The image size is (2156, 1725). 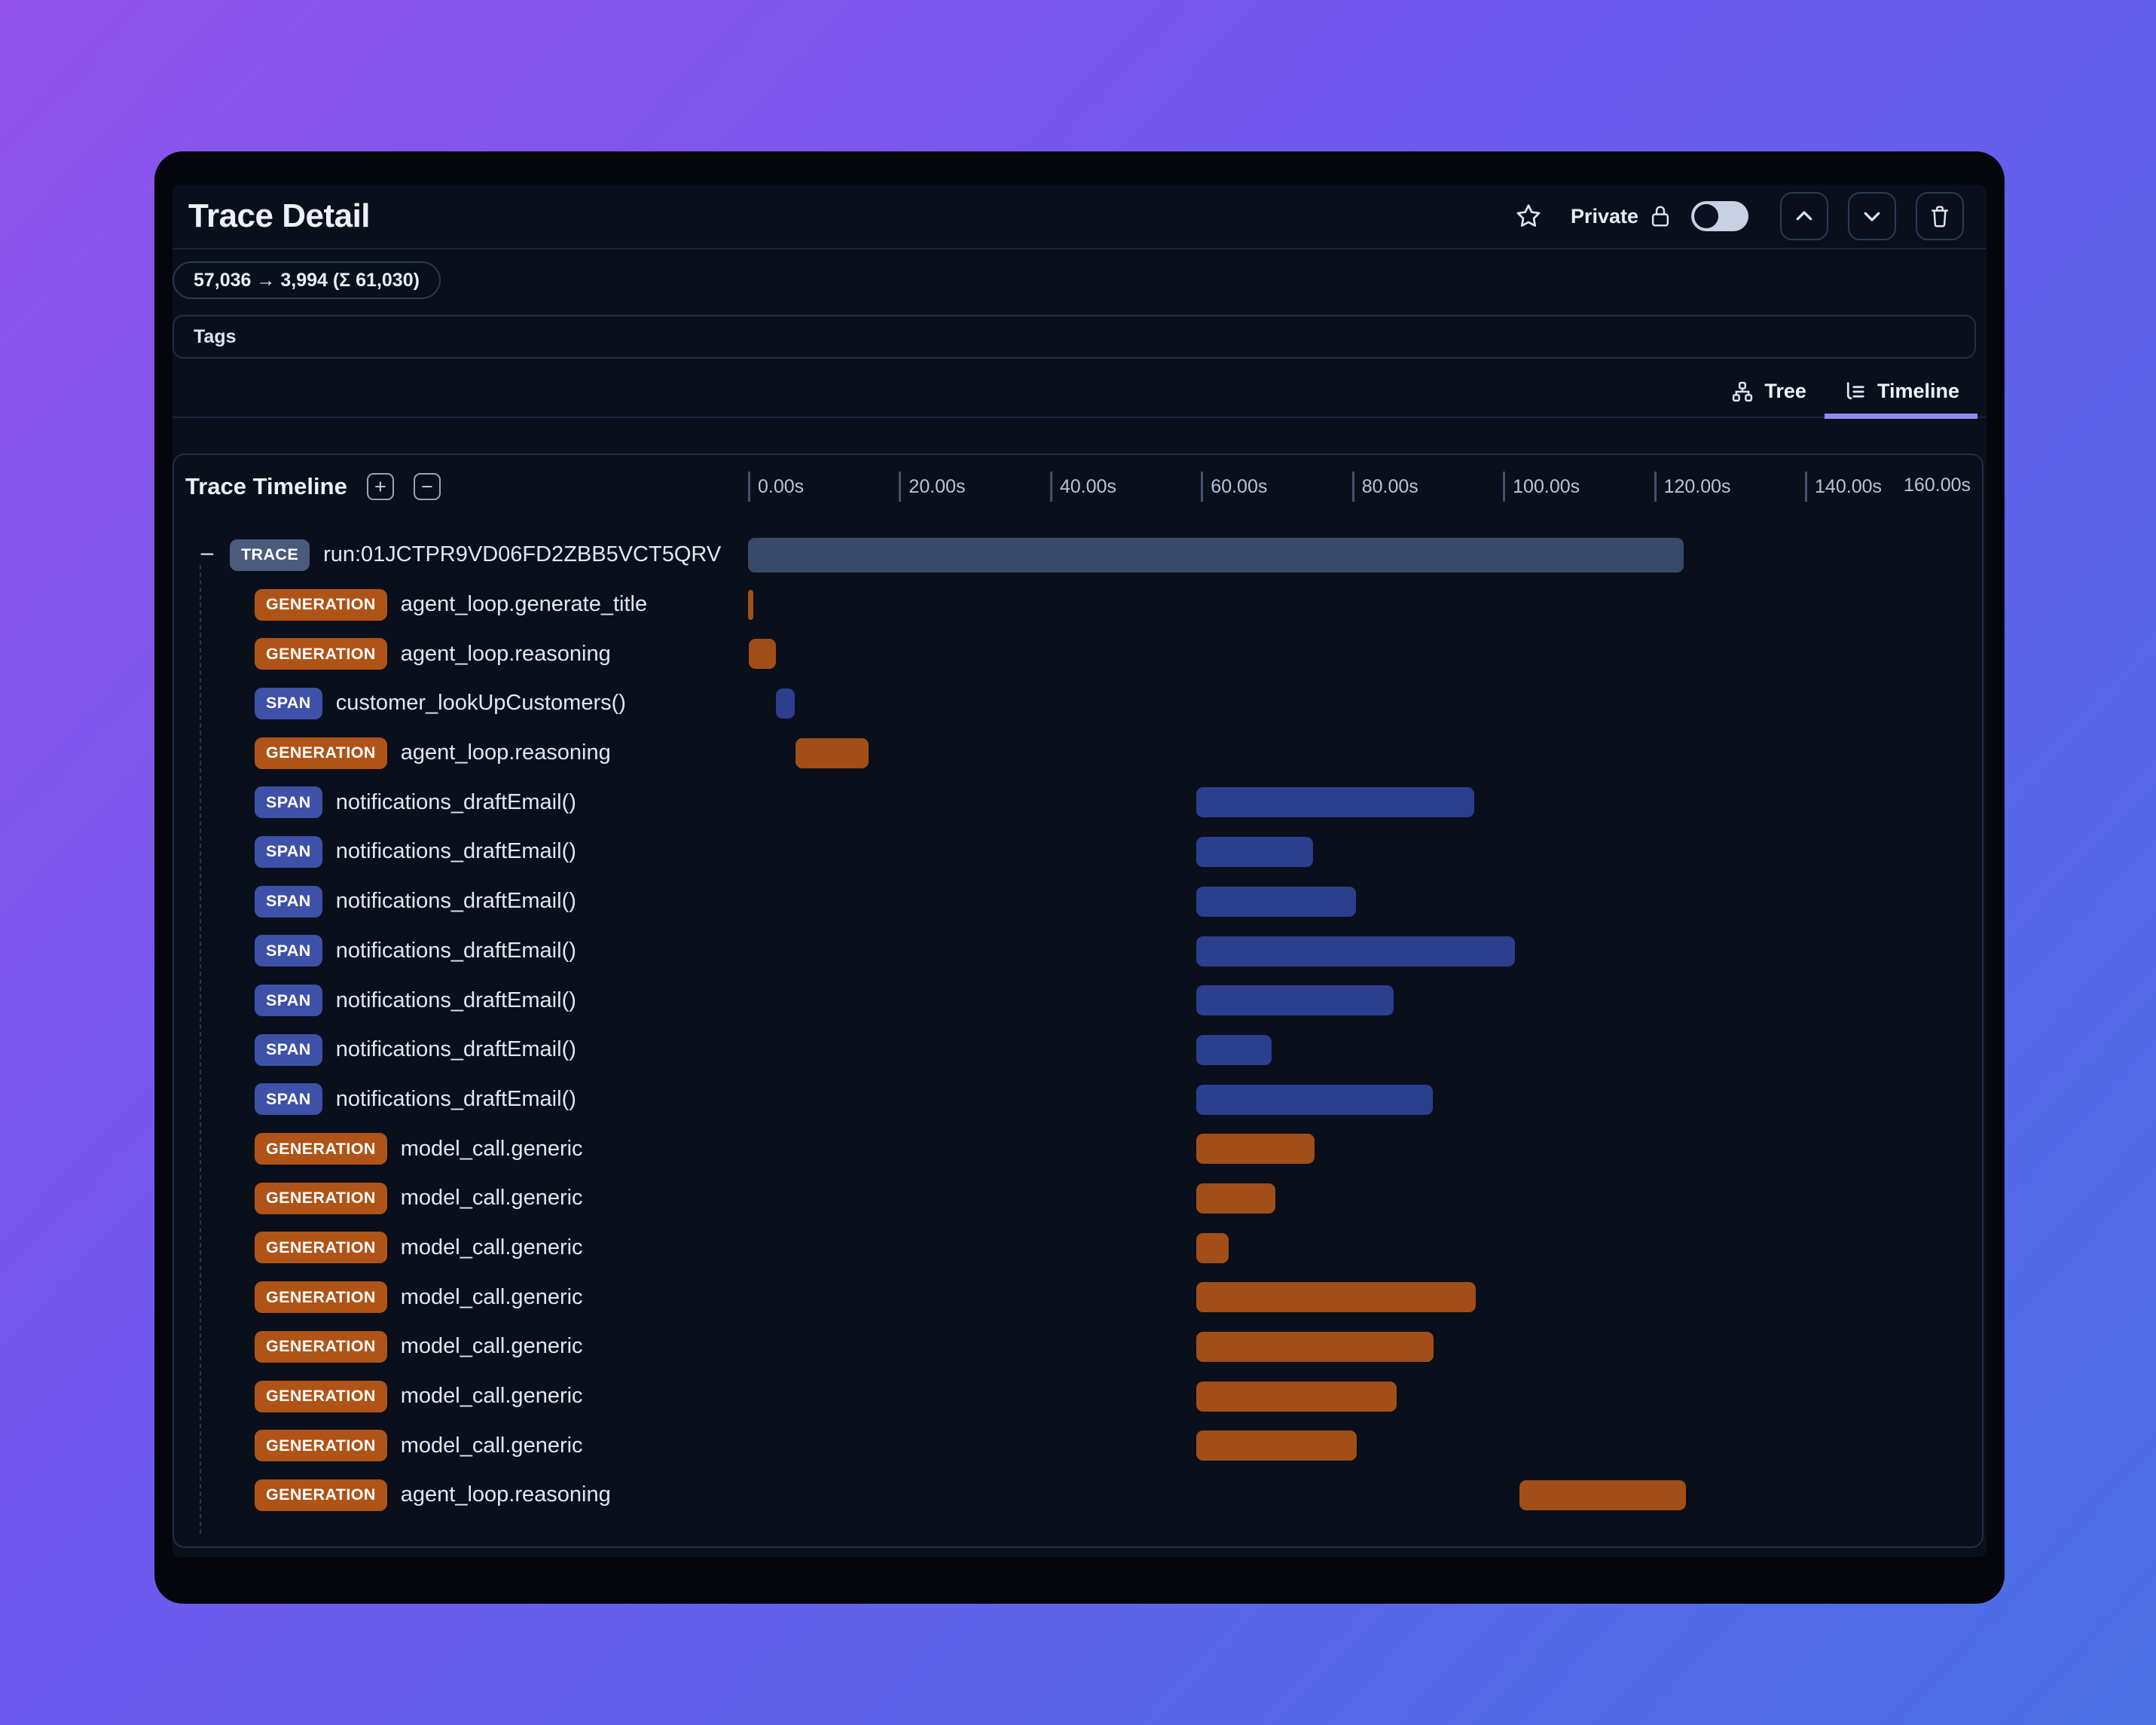 What do you see at coordinates (1074, 337) in the screenshot?
I see `tags-field: Tags` at bounding box center [1074, 337].